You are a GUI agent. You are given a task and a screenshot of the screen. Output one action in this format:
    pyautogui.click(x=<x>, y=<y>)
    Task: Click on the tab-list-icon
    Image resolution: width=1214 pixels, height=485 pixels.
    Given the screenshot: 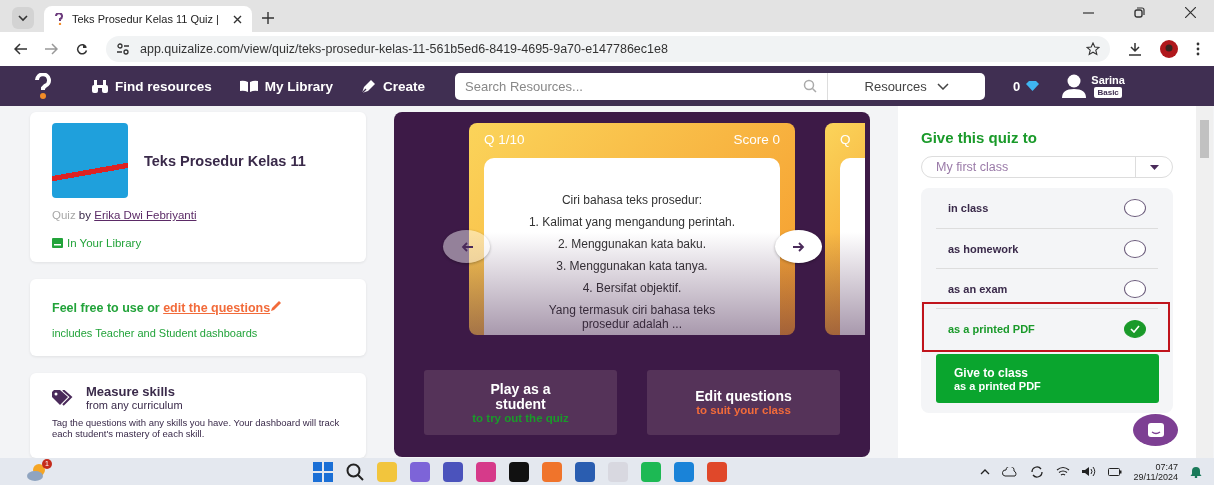 What is the action you would take?
    pyautogui.click(x=23, y=18)
    